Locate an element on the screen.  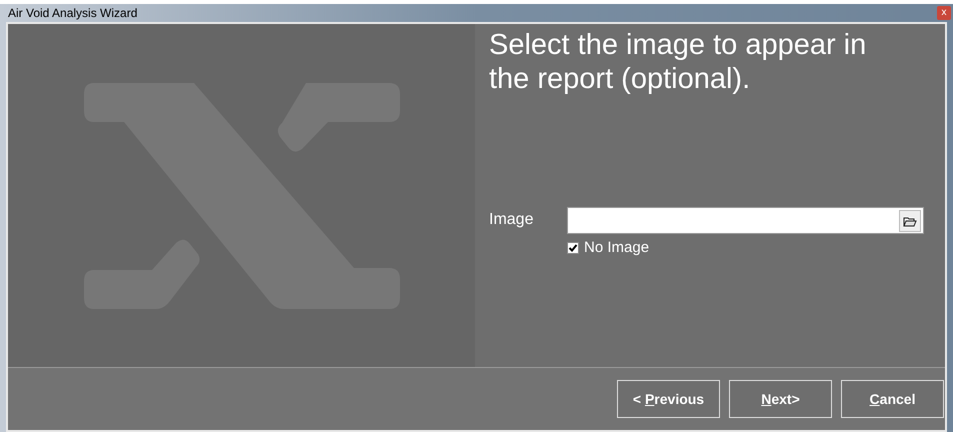
window-title: Air Void Analysis Wizard is located at coordinates (72, 13).